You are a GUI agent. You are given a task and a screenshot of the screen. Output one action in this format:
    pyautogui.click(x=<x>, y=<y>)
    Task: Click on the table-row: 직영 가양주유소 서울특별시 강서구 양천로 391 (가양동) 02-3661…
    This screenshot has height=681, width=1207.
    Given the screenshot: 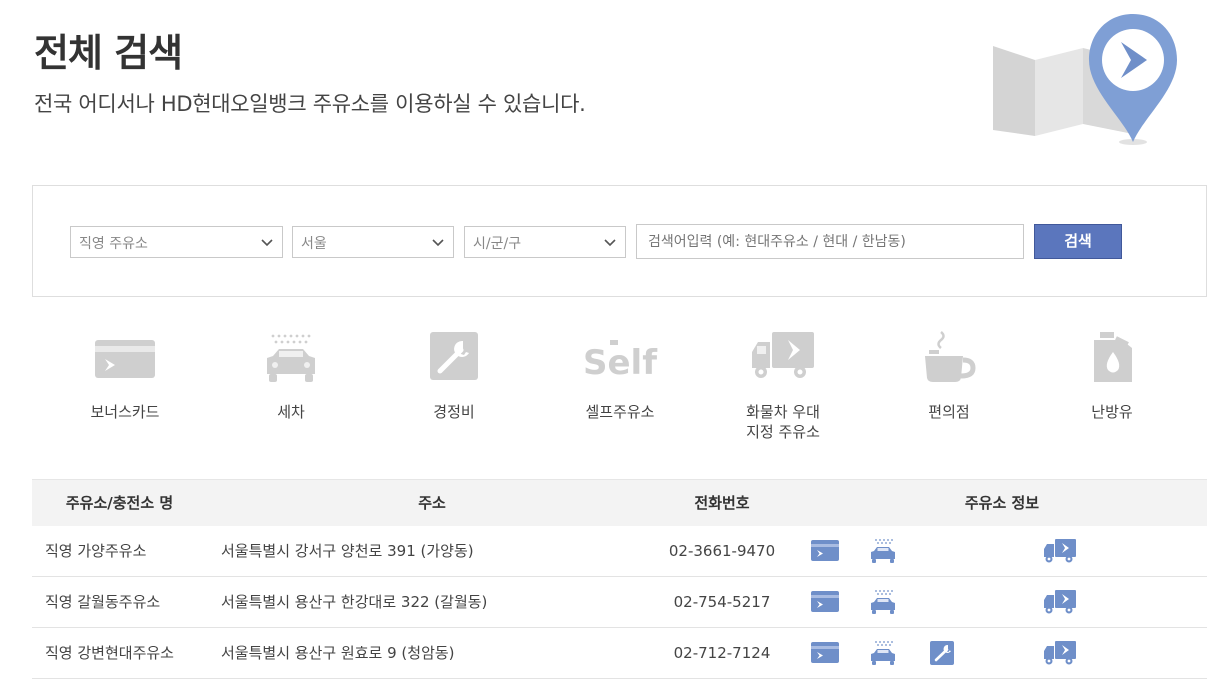 What is the action you would take?
    pyautogui.click(x=619, y=551)
    